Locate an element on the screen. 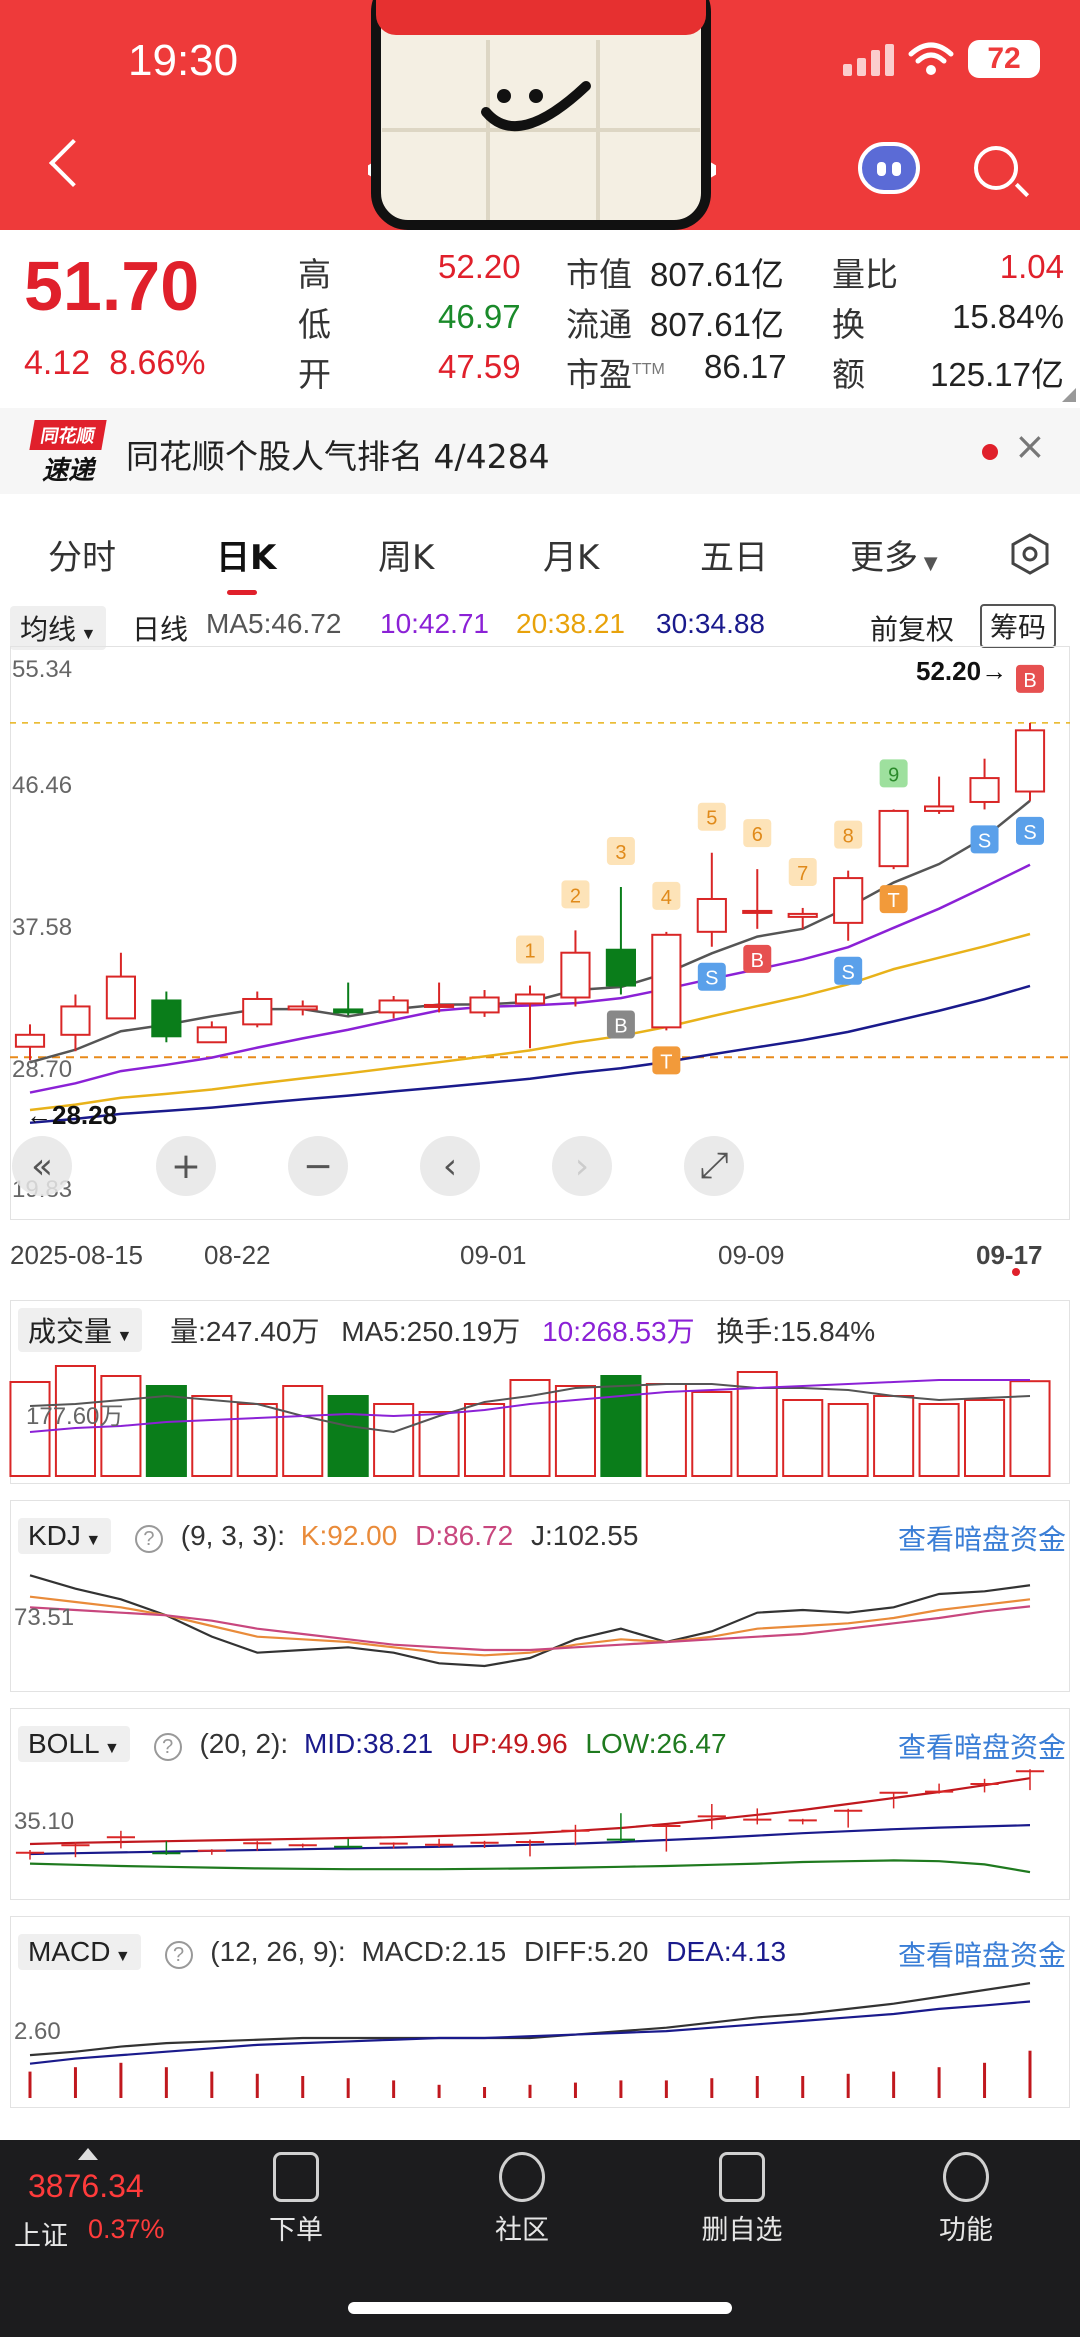 The image size is (1080, 2337). settings-hexagon-icon is located at coordinates (1030, 554).